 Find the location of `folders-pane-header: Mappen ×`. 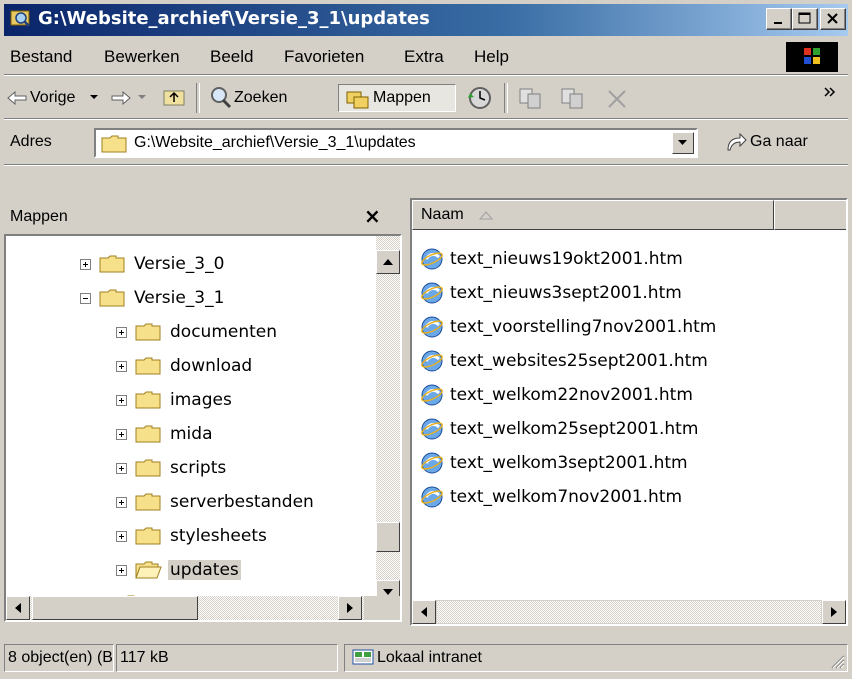

folders-pane-header: Mappen × is located at coordinates (203, 216).